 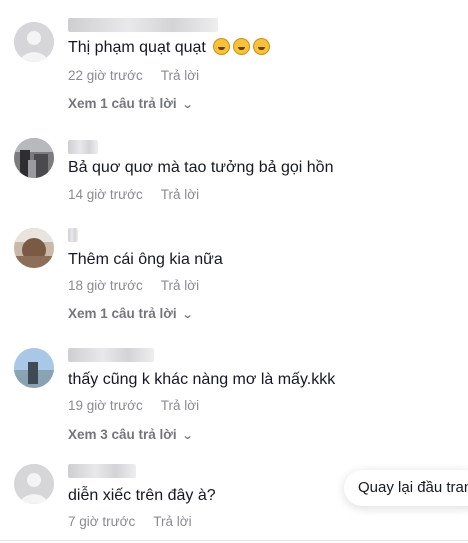 I want to click on back-to-top-label: Quay lại đầu trang, so click(x=413, y=487).